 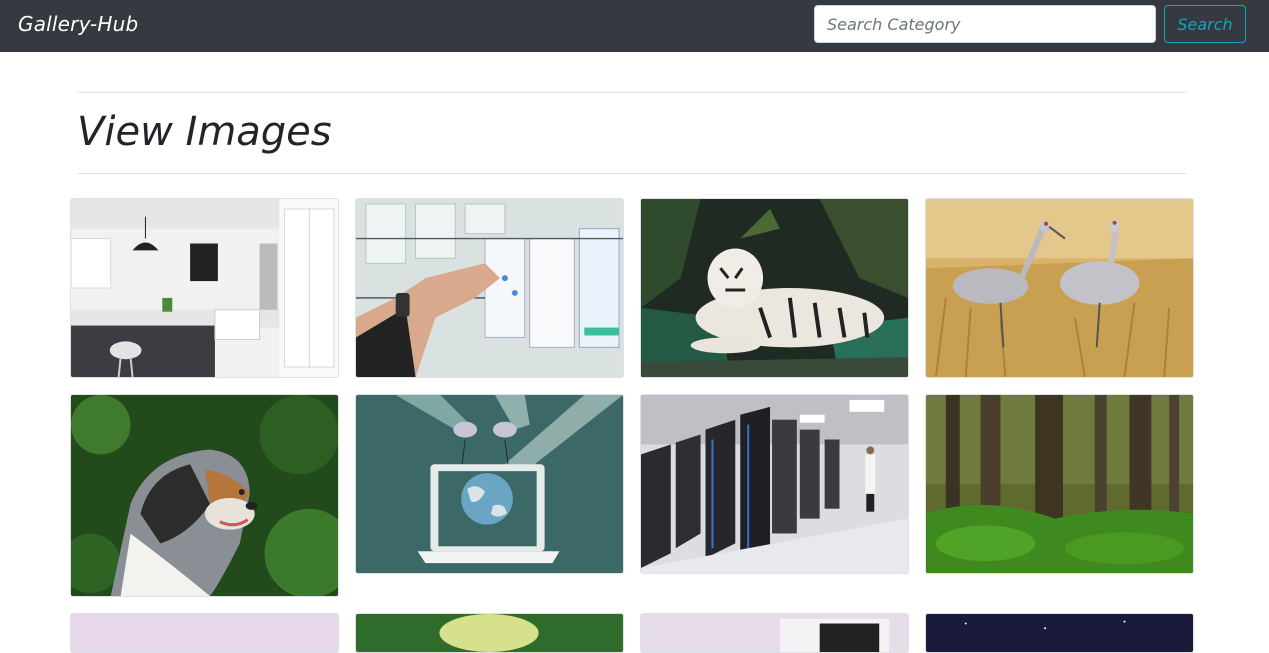 What do you see at coordinates (489, 484) in the screenshot?
I see `gallery-image-laptop-globe` at bounding box center [489, 484].